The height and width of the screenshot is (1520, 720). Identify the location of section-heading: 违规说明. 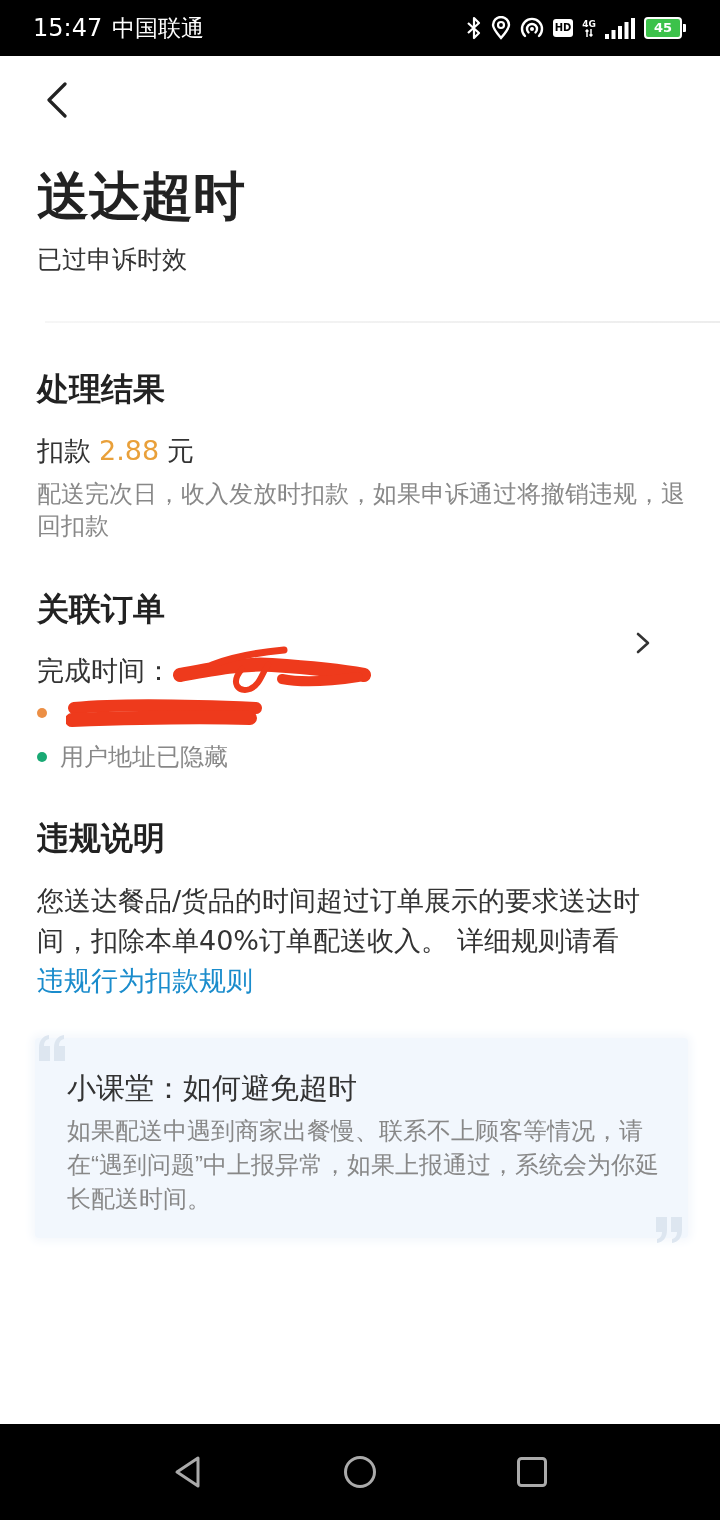
(101, 838).